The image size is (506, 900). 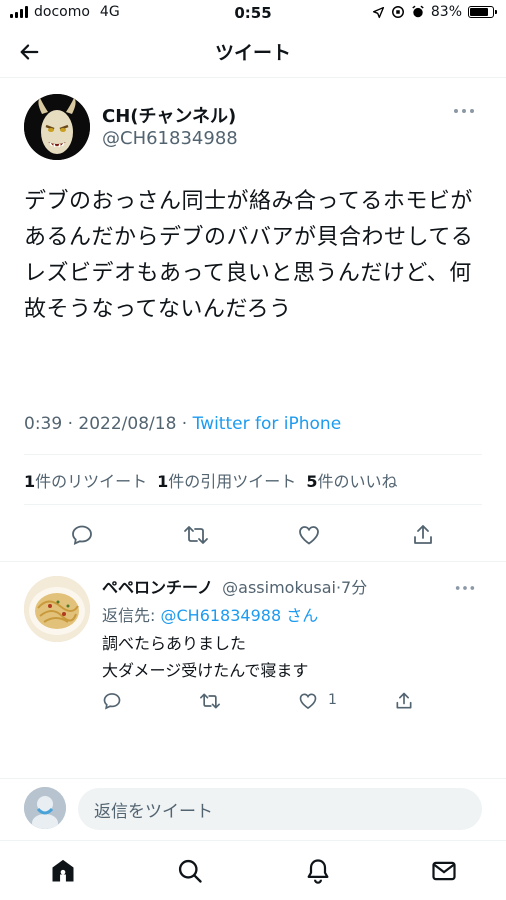 What do you see at coordinates (226, 480) in the screenshot?
I see `quotes-stat: 1件の引用ツイート` at bounding box center [226, 480].